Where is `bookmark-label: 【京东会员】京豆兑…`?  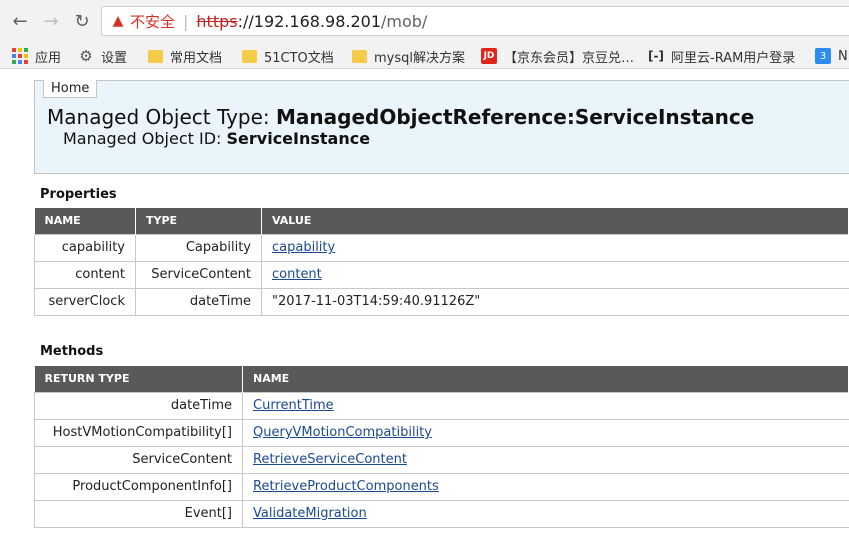 bookmark-label: 【京东会员】京豆兑… is located at coordinates (569, 58).